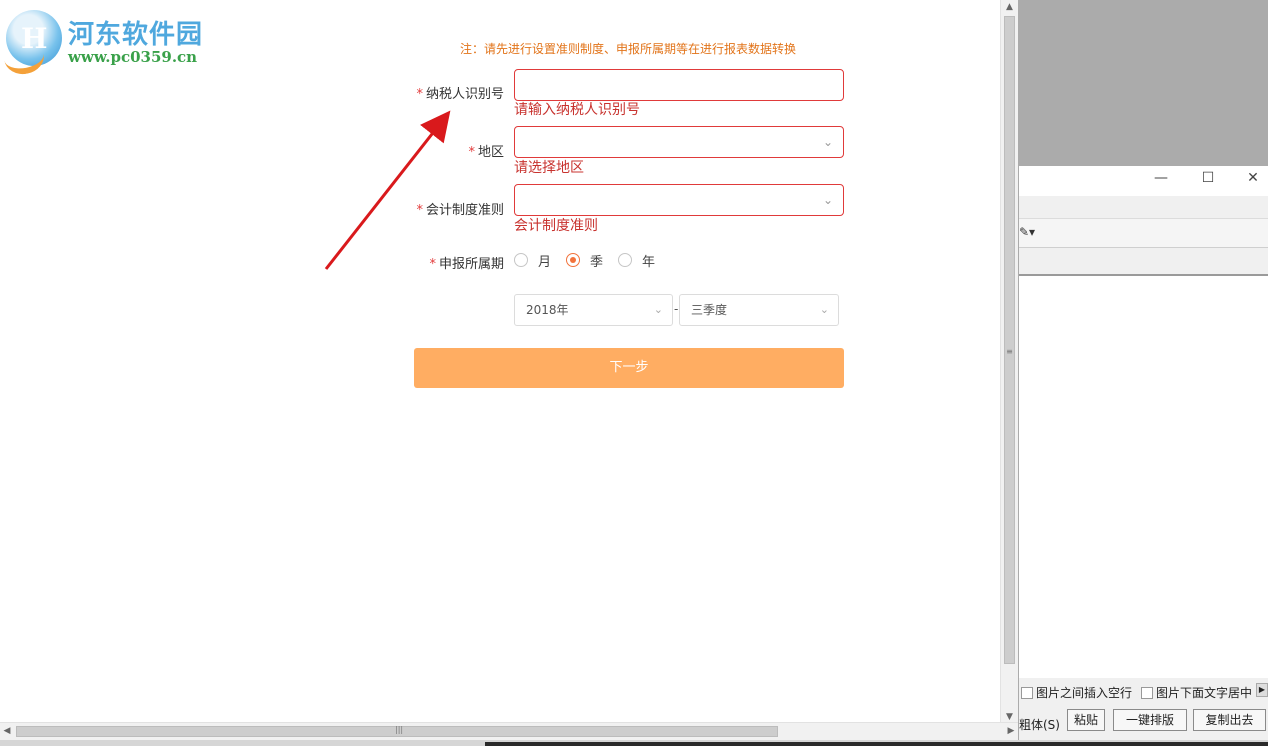 Image resolution: width=1268 pixels, height=746 pixels. What do you see at coordinates (634, 743) in the screenshot?
I see `taskbar-strip` at bounding box center [634, 743].